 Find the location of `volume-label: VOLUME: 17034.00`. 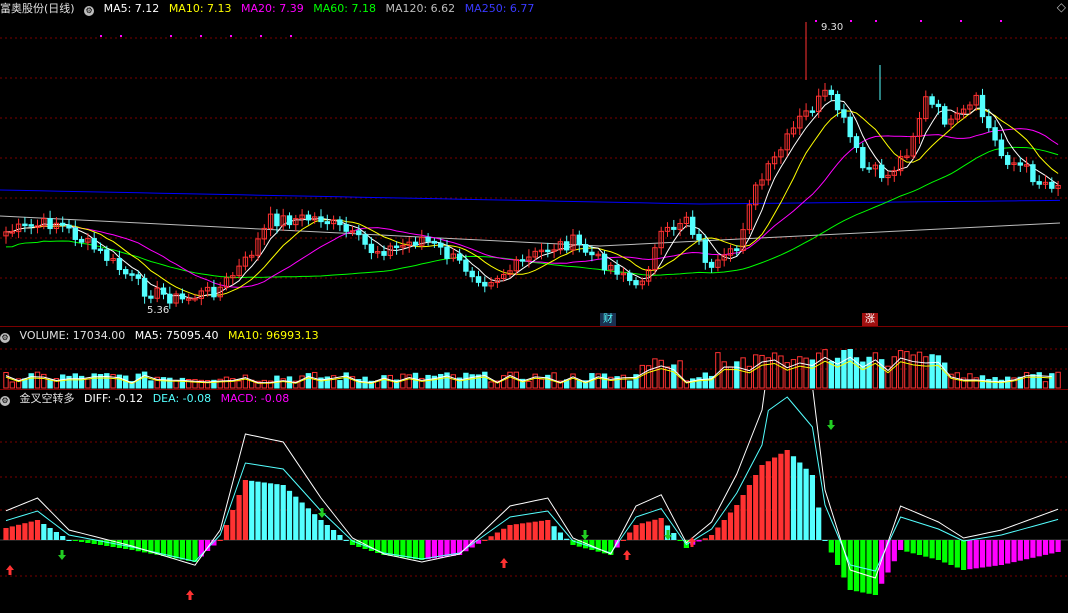

volume-label: VOLUME: 17034.00 is located at coordinates (72, 335).